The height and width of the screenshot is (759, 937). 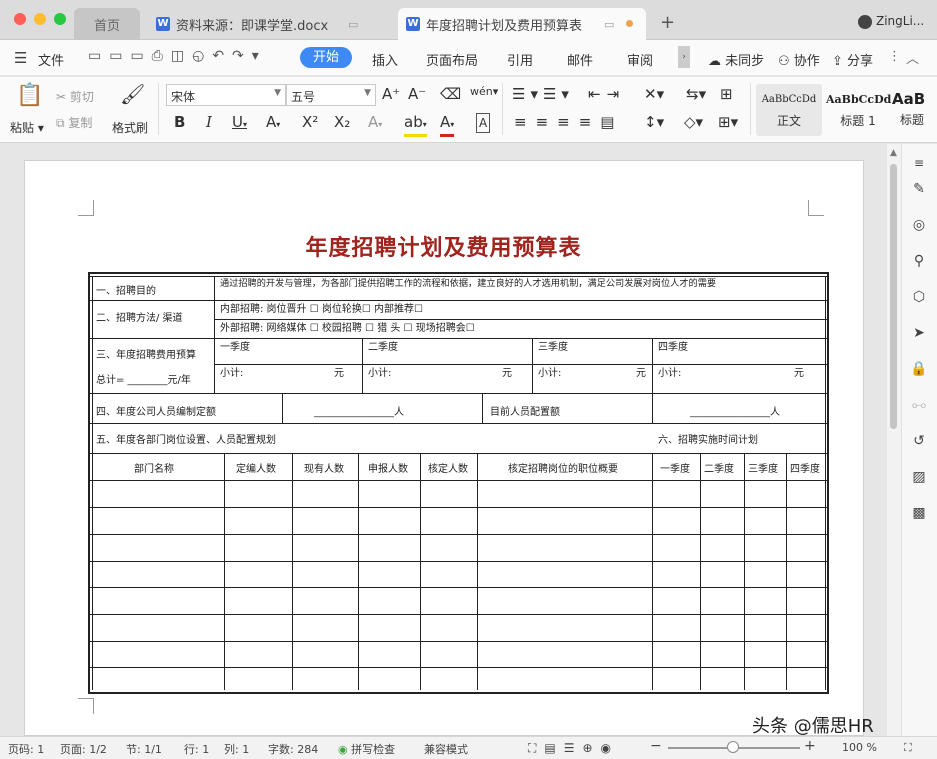 What do you see at coordinates (310, 122) in the screenshot?
I see `superscript-button: X²` at bounding box center [310, 122].